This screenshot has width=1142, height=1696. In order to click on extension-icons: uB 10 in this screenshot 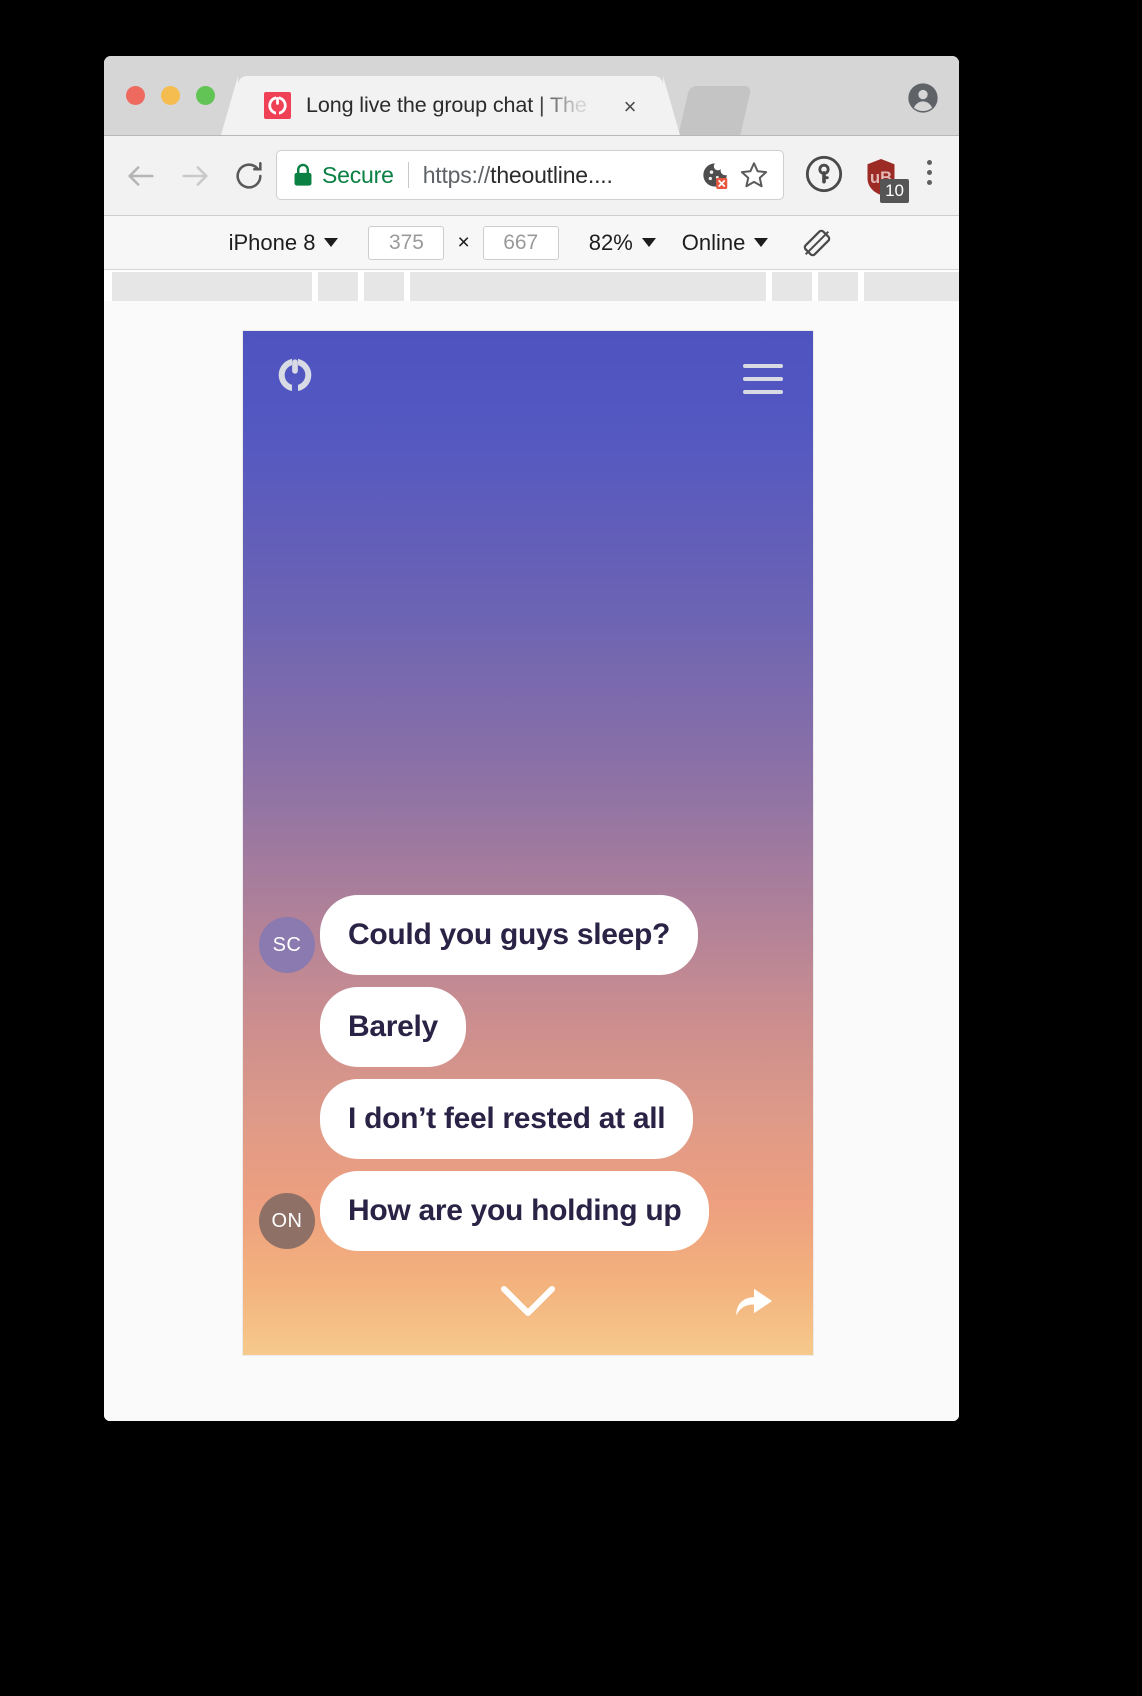, I will do `click(856, 178)`.